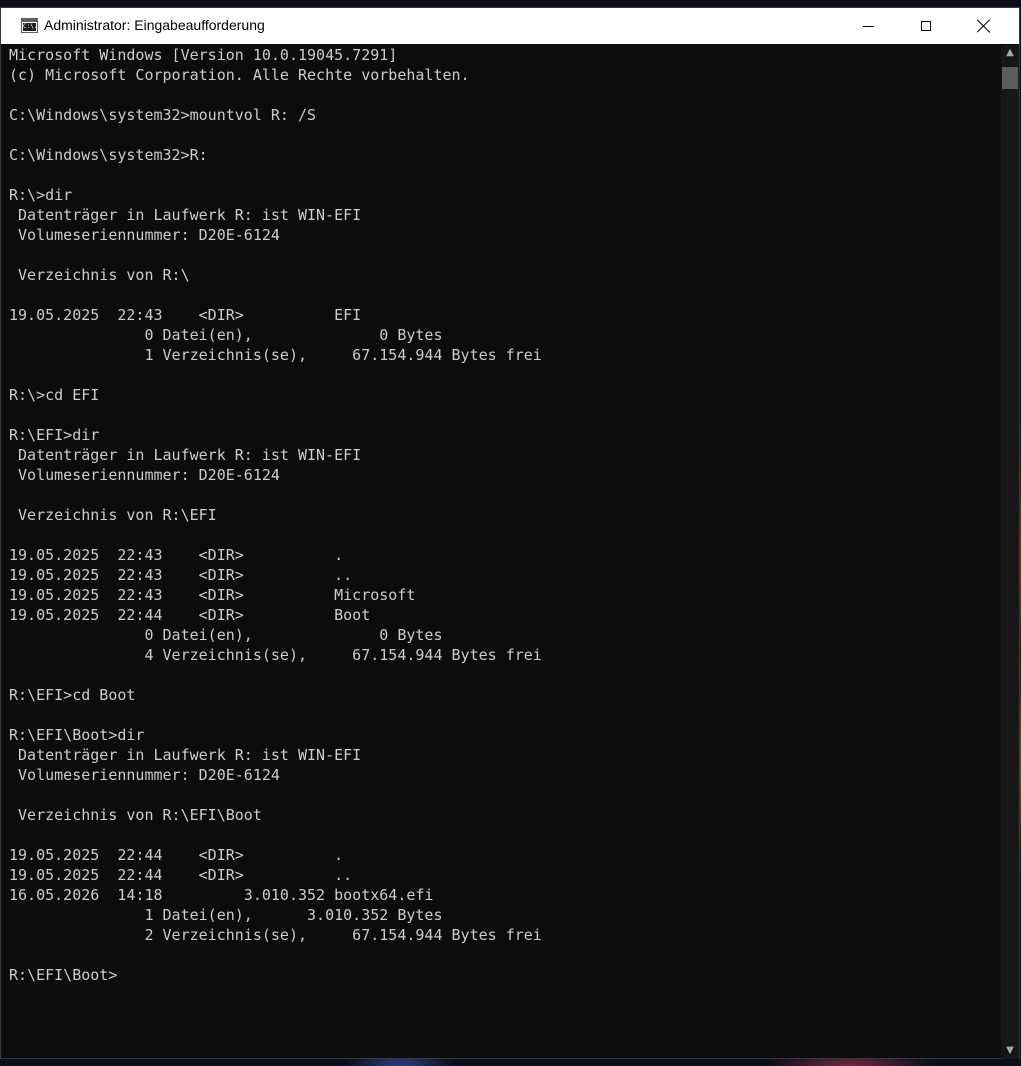 The width and height of the screenshot is (1021, 1066). I want to click on console-line: R:\EFI>cd Boot, so click(72, 695).